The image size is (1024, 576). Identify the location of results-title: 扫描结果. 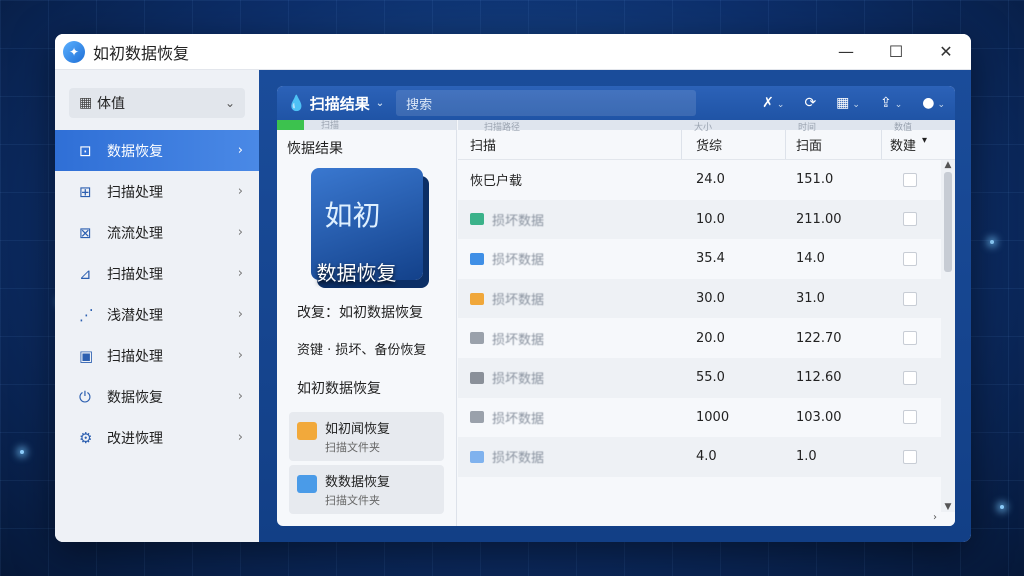
(339, 103).